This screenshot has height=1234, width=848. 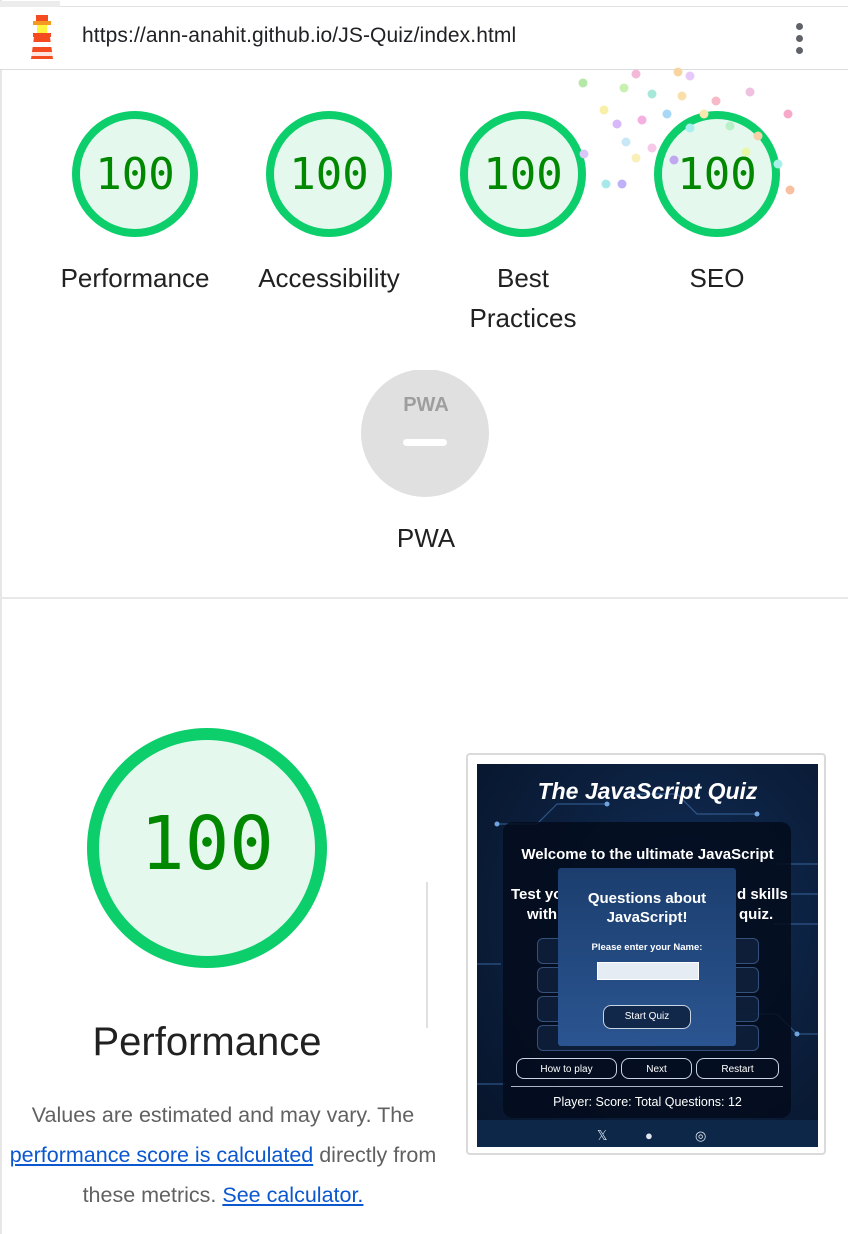 I want to click on instagram-icon: ◎, so click(x=701, y=1135).